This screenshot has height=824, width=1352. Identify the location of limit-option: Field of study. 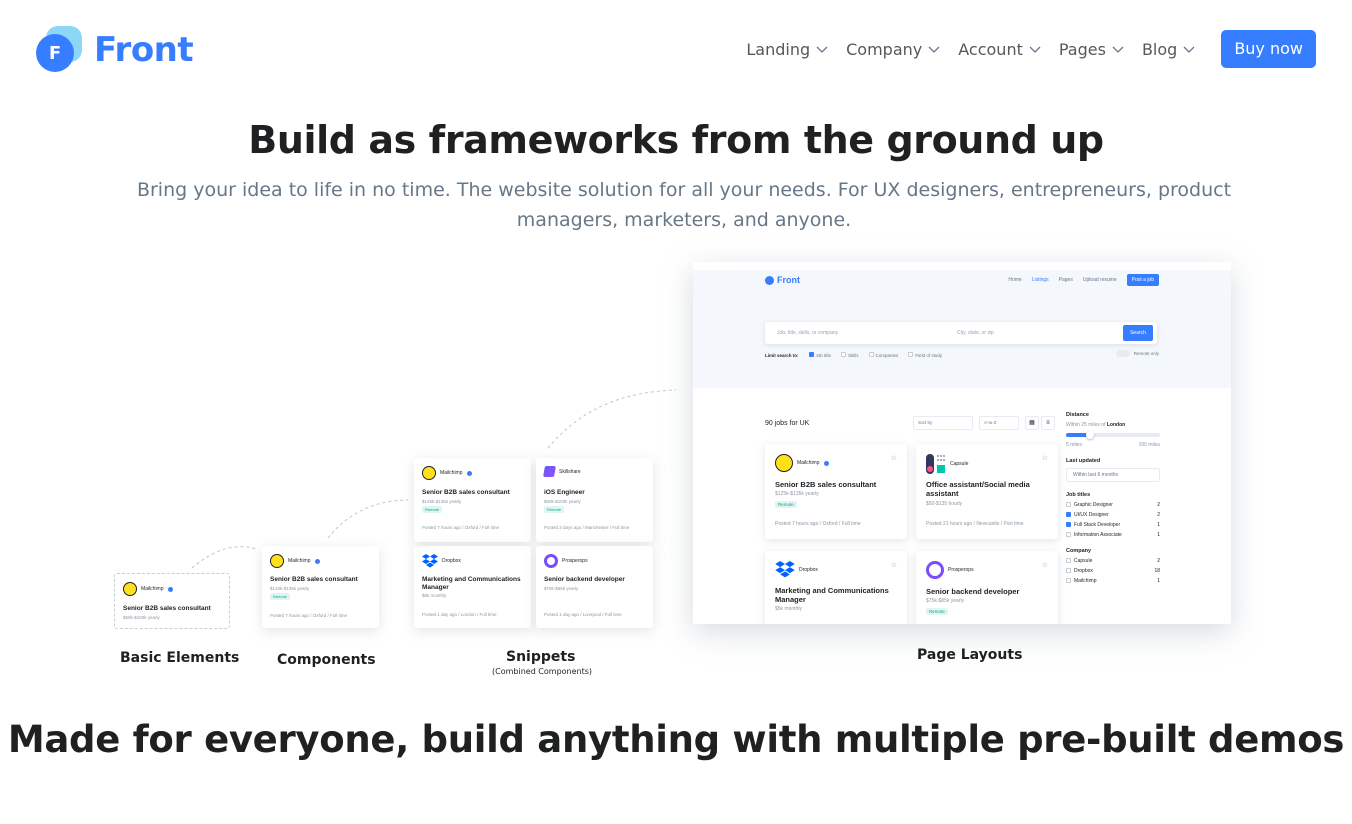
(929, 355).